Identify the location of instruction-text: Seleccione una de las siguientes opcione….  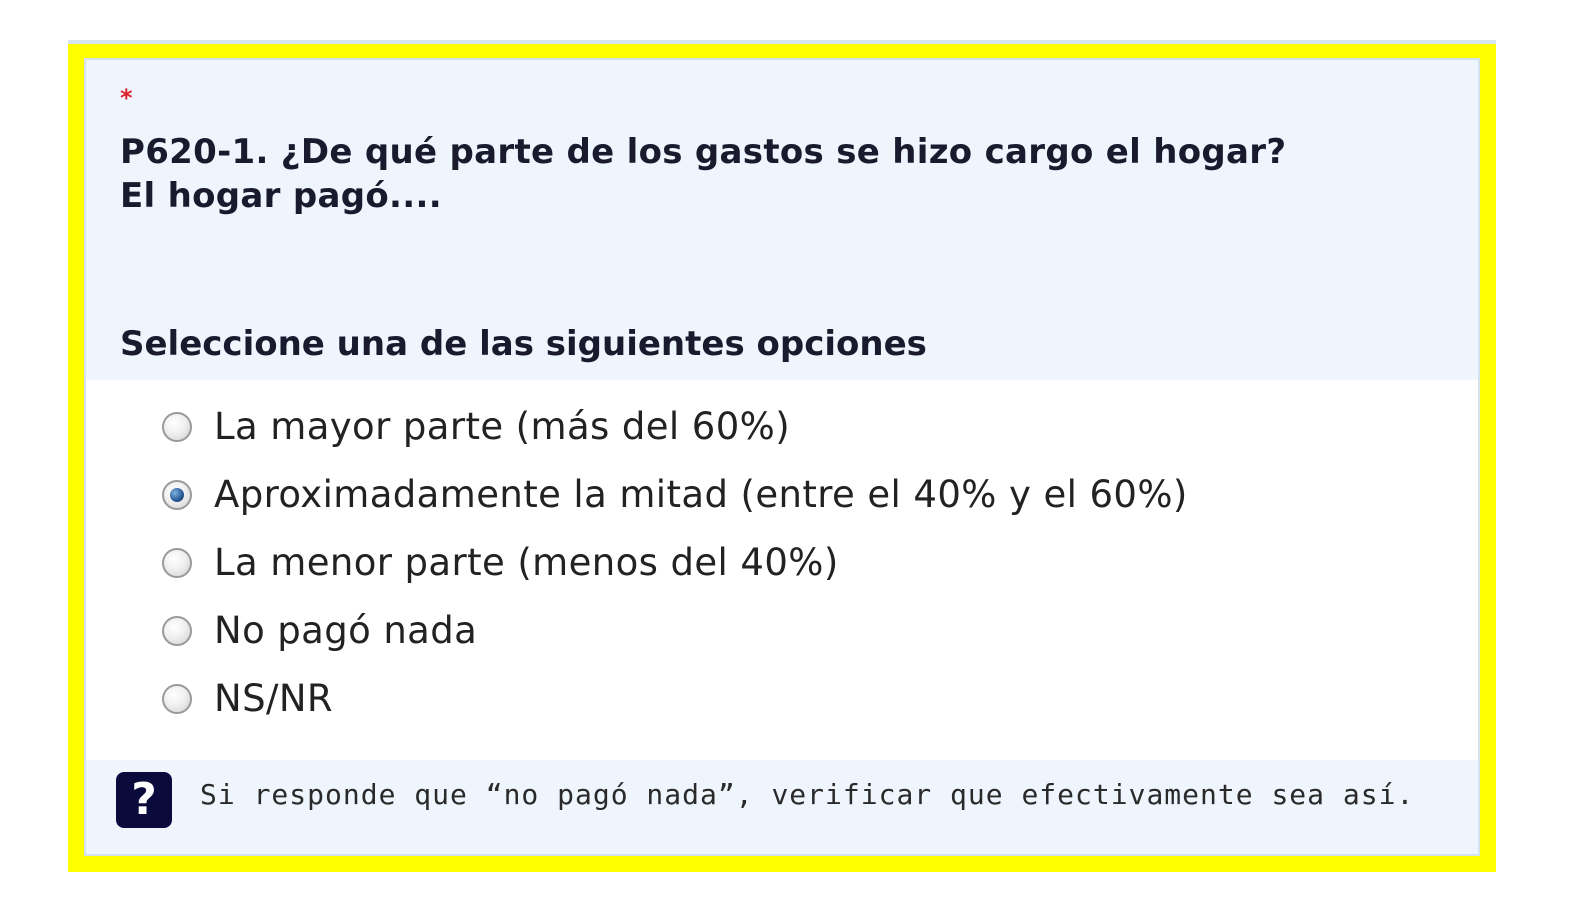
(523, 344).